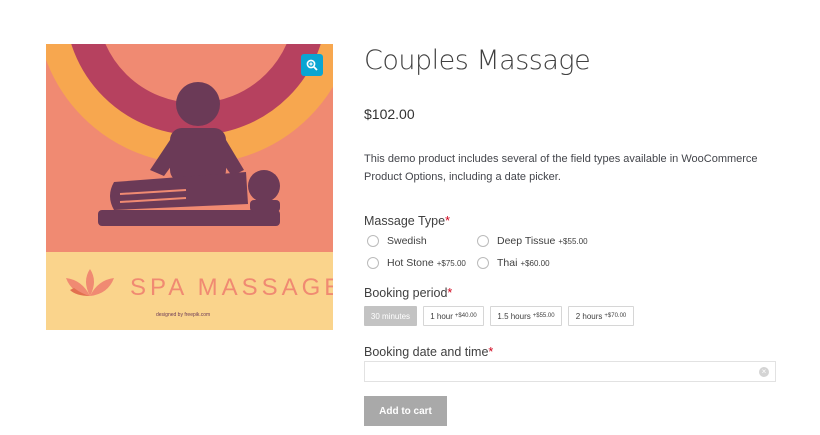 The width and height of the screenshot is (820, 435). Describe the element at coordinates (535, 263) in the screenshot. I see `option-price: +$60.00` at that location.